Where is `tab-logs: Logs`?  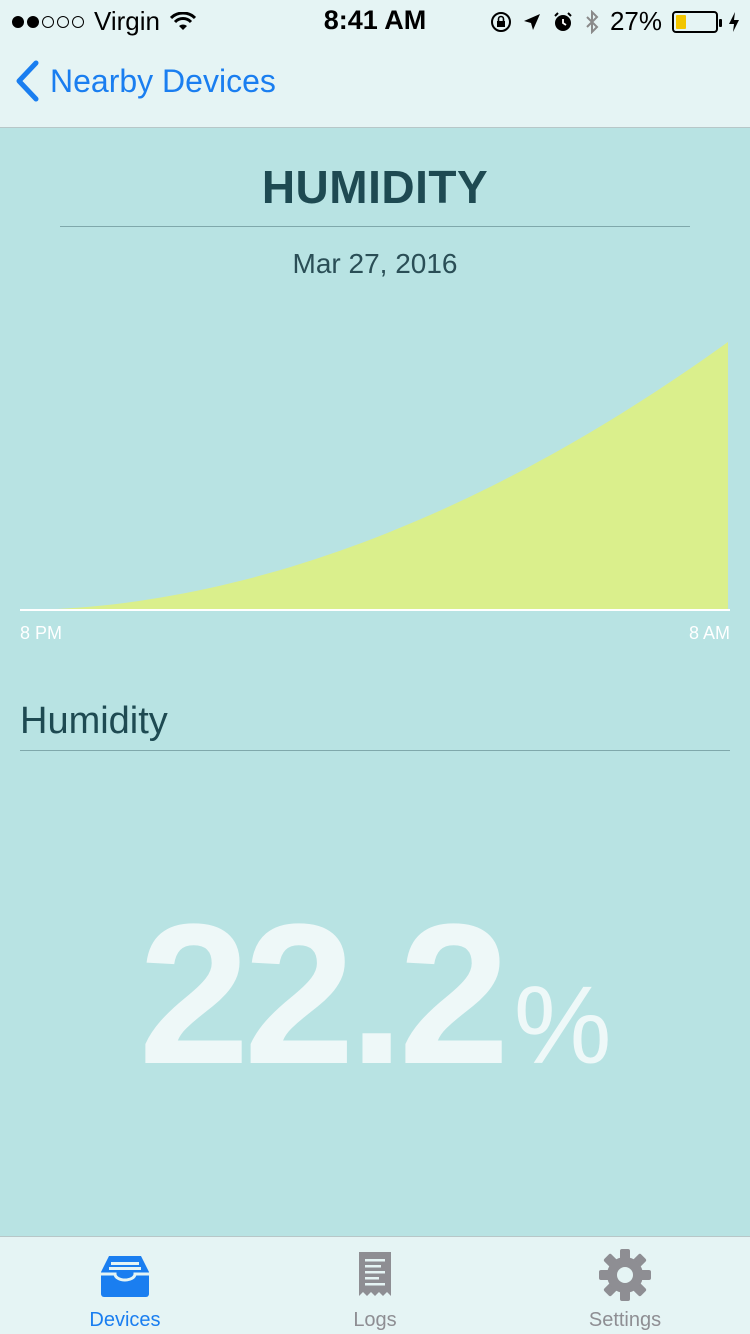 tab-logs: Logs is located at coordinates (375, 1285).